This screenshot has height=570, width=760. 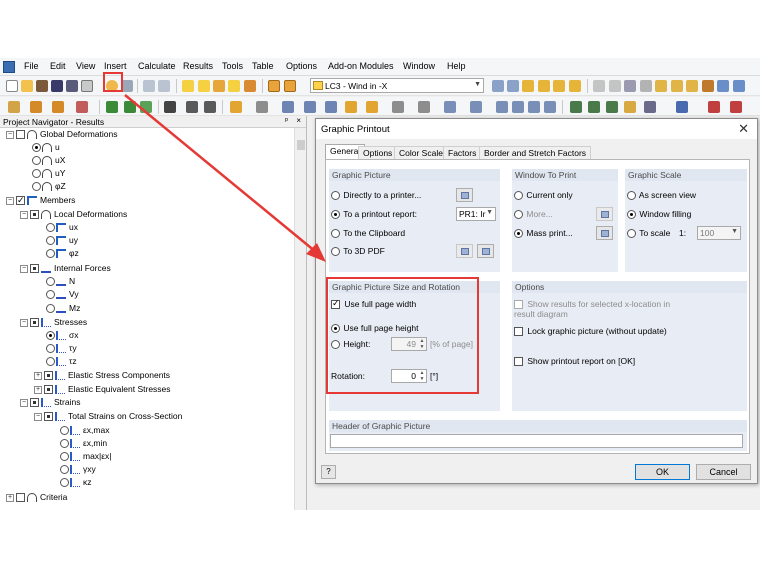 What do you see at coordinates (40, 200) in the screenshot?
I see `tree-item-members: −Members` at bounding box center [40, 200].